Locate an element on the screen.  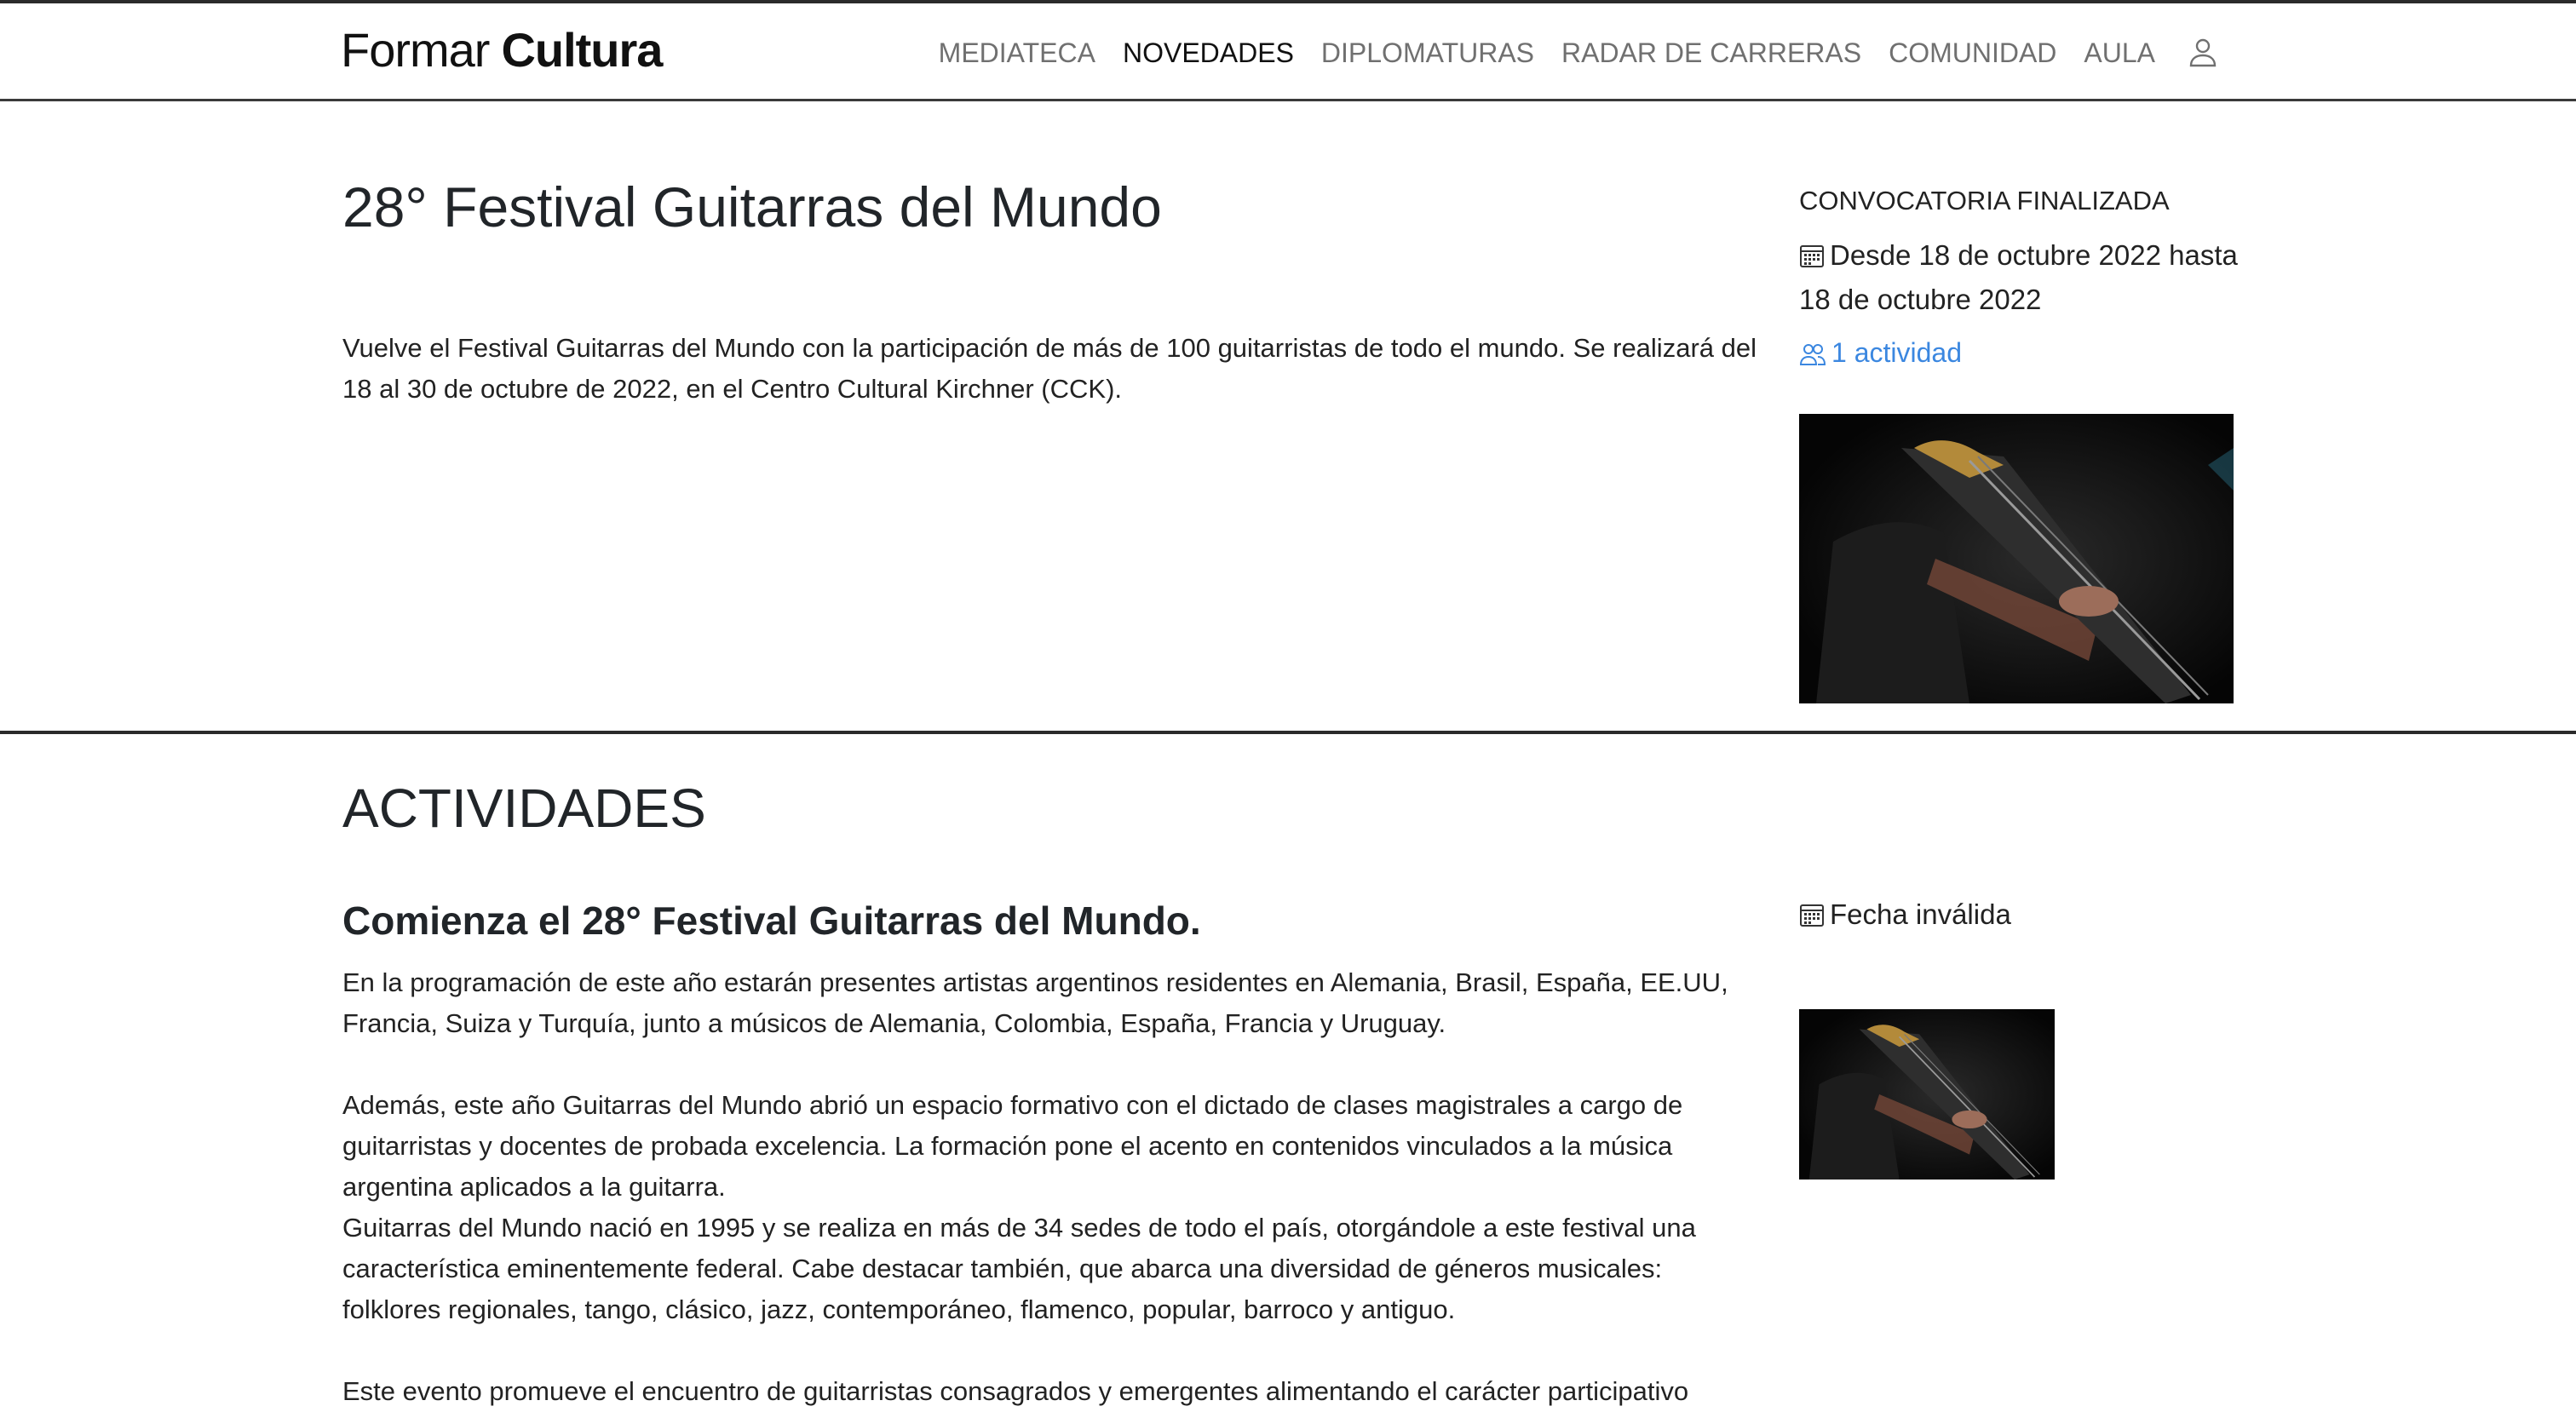
activity-date: Fecha inválida is located at coordinates (1905, 914).